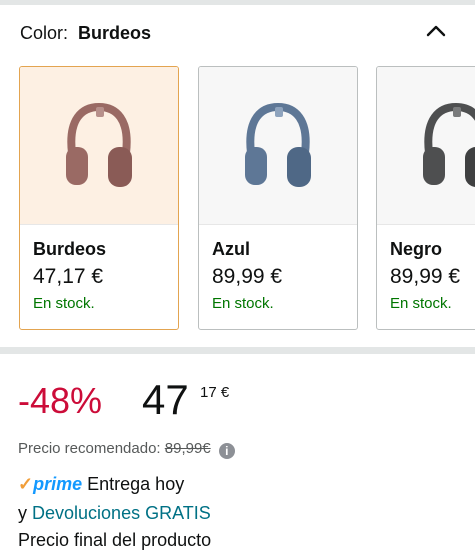 The height and width of the screenshot is (555, 475). Describe the element at coordinates (416, 249) in the screenshot. I see `variant-name: Negro` at that location.